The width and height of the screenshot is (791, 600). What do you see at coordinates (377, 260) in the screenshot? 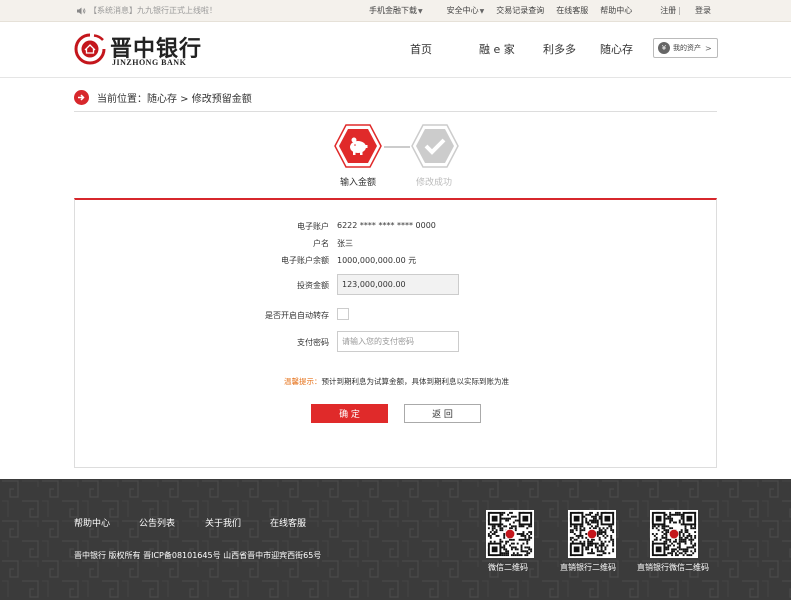
I see `balance-value: 1000,000,000.00 元` at bounding box center [377, 260].